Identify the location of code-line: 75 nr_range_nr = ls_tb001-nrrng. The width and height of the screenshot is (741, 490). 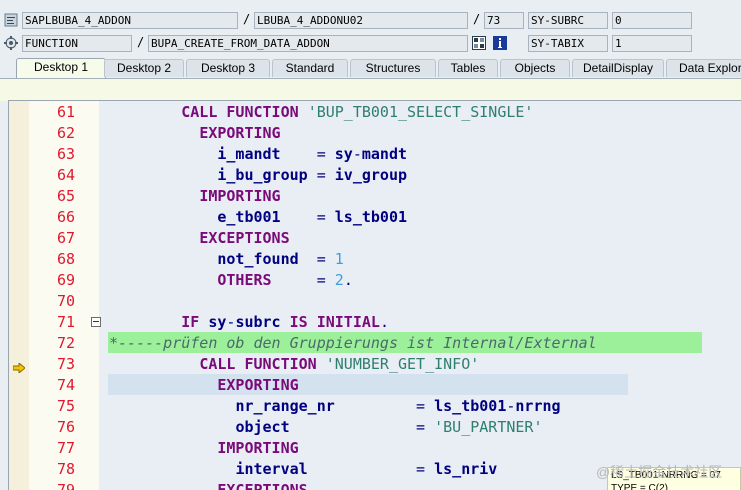
(375, 406).